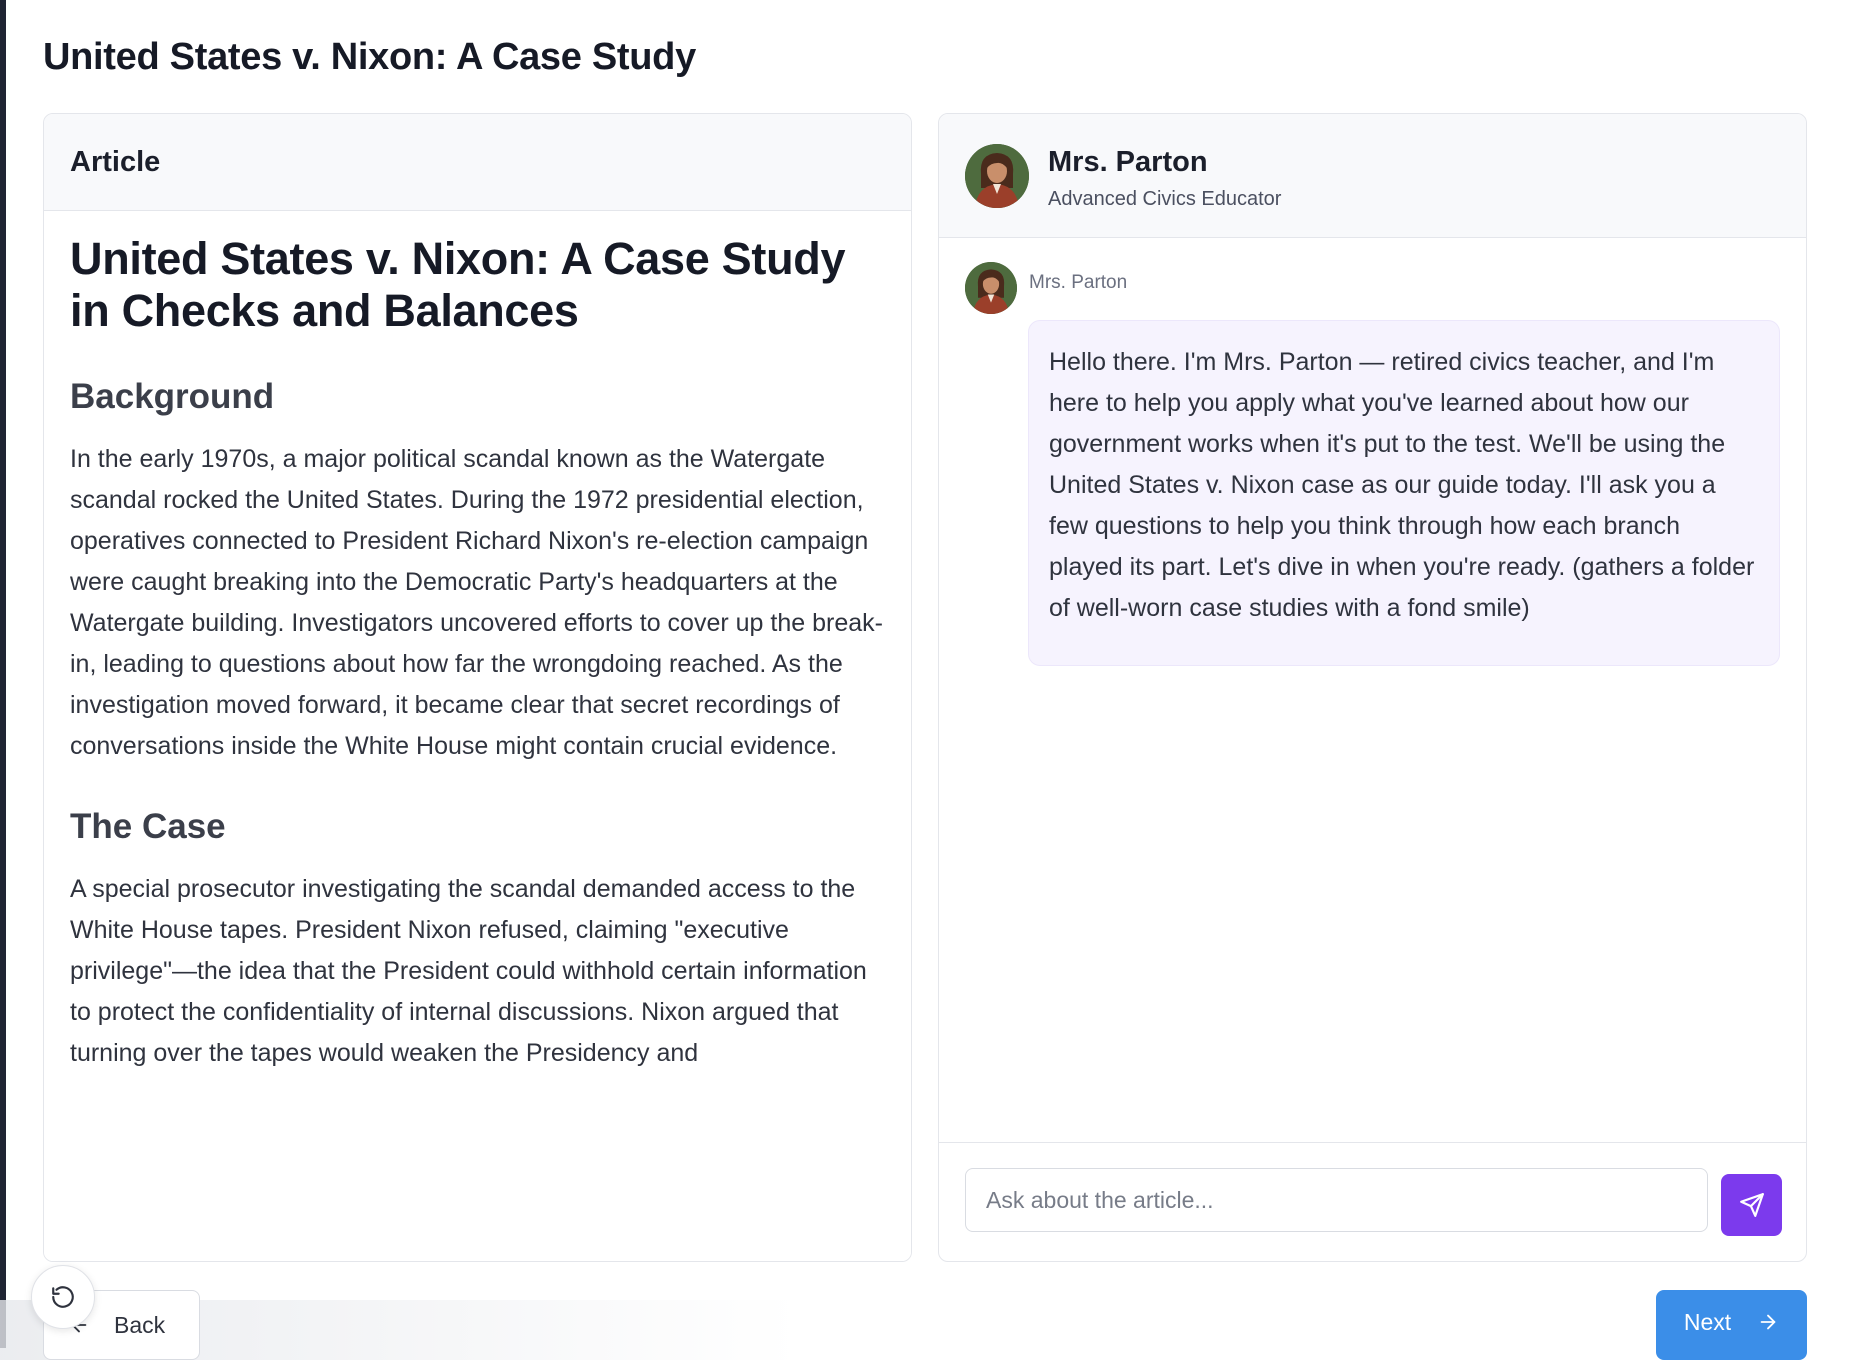 This screenshot has height=1360, width=1856. I want to click on section-heading-the-case: The Case, so click(148, 826).